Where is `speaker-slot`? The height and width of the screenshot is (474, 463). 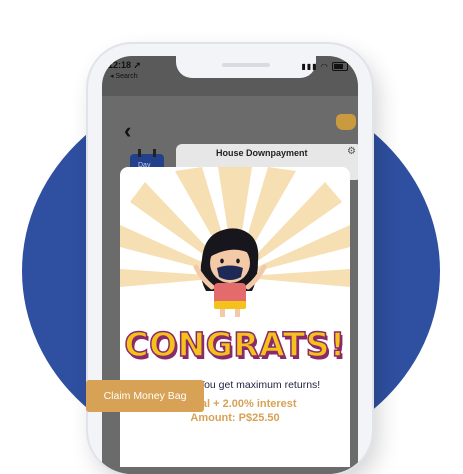
speaker-slot is located at coordinates (246, 65).